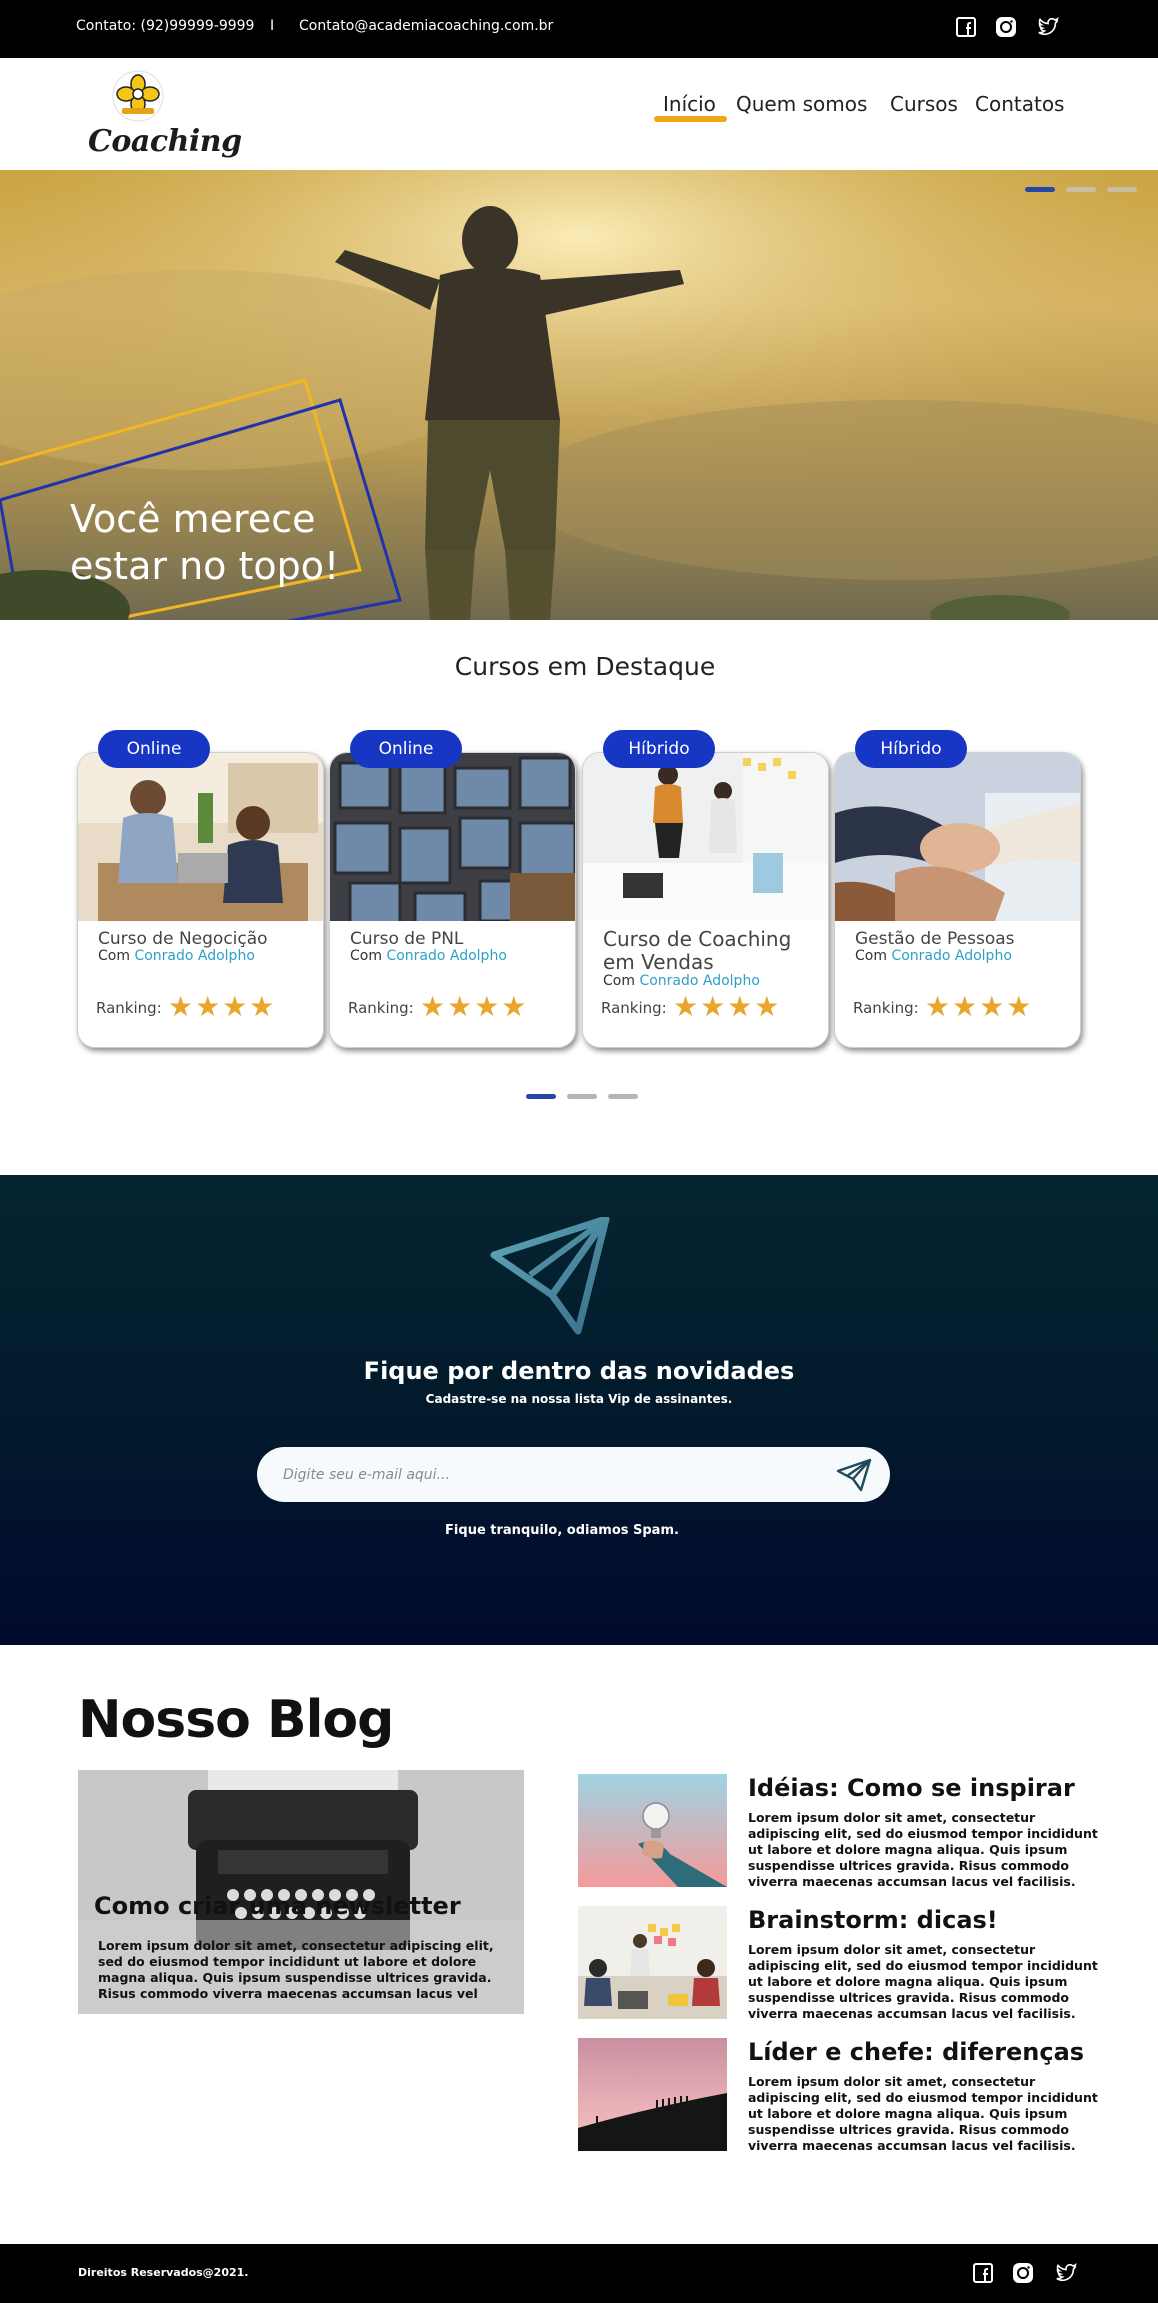  Describe the element at coordinates (138, 96) in the screenshot. I see `flower-logo-icon` at that location.